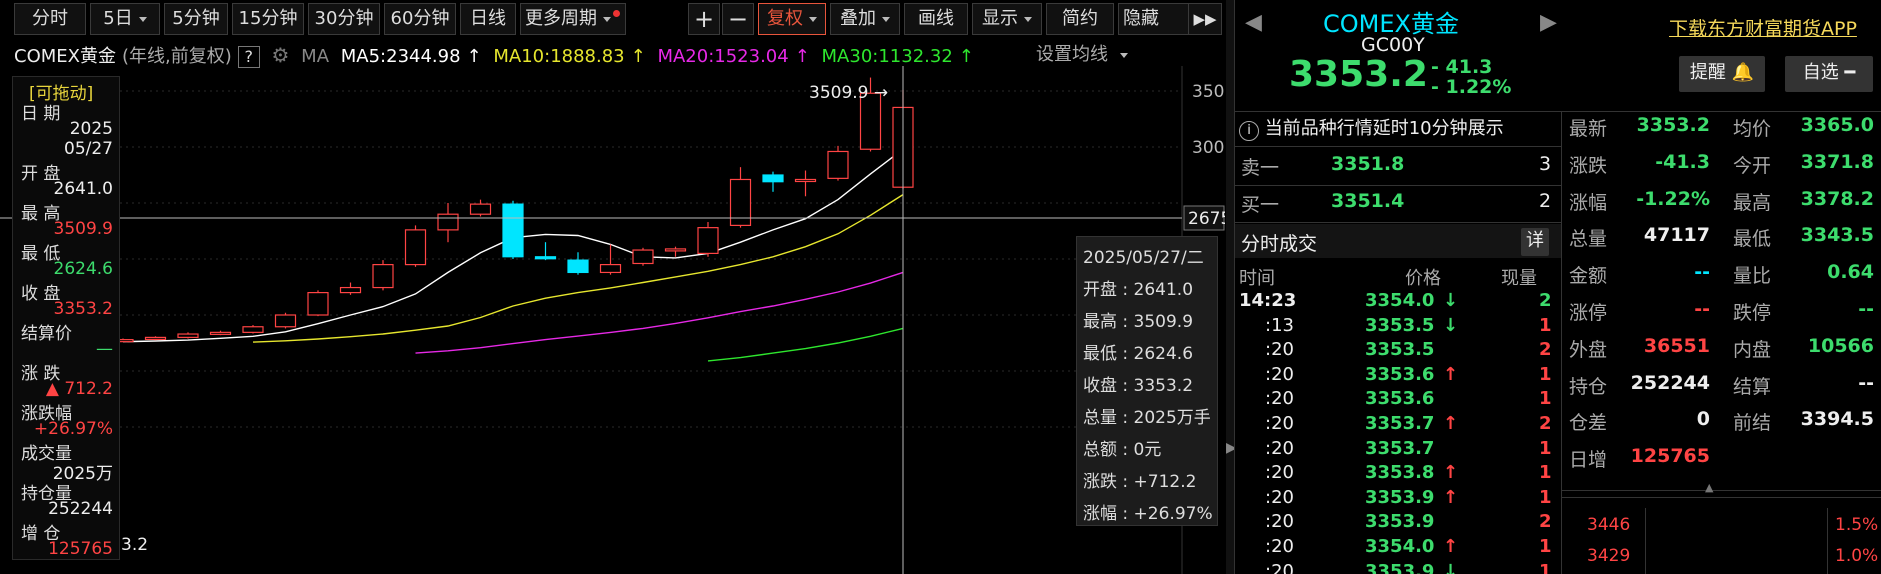  I want to click on pct-value: +26.97%, so click(73, 429).